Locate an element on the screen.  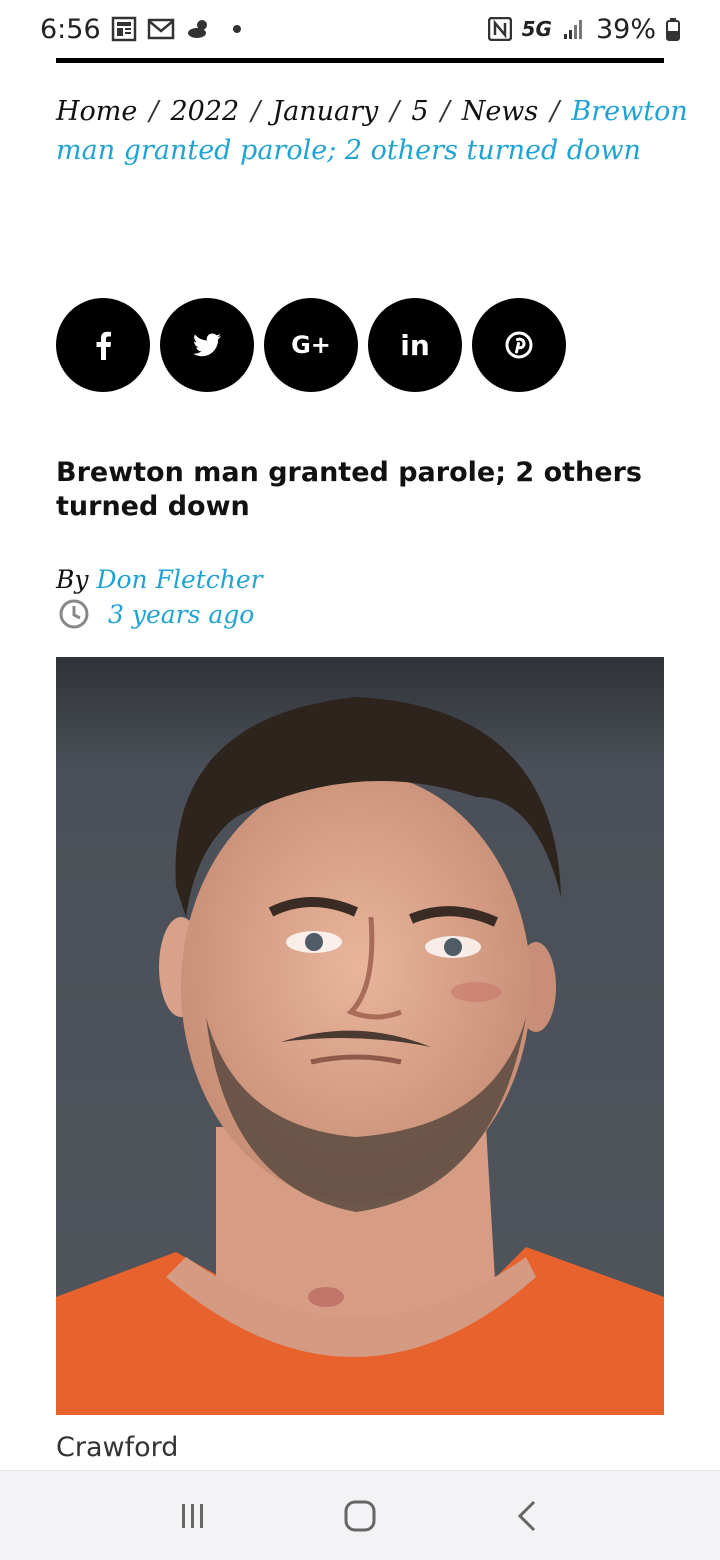
twitter-icon is located at coordinates (207, 345).